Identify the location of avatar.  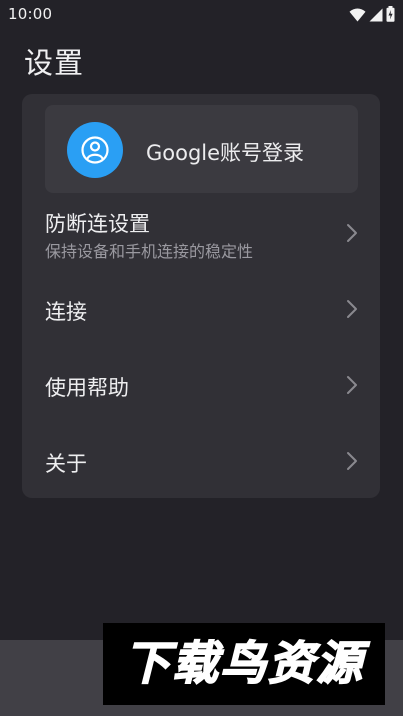
(95, 150).